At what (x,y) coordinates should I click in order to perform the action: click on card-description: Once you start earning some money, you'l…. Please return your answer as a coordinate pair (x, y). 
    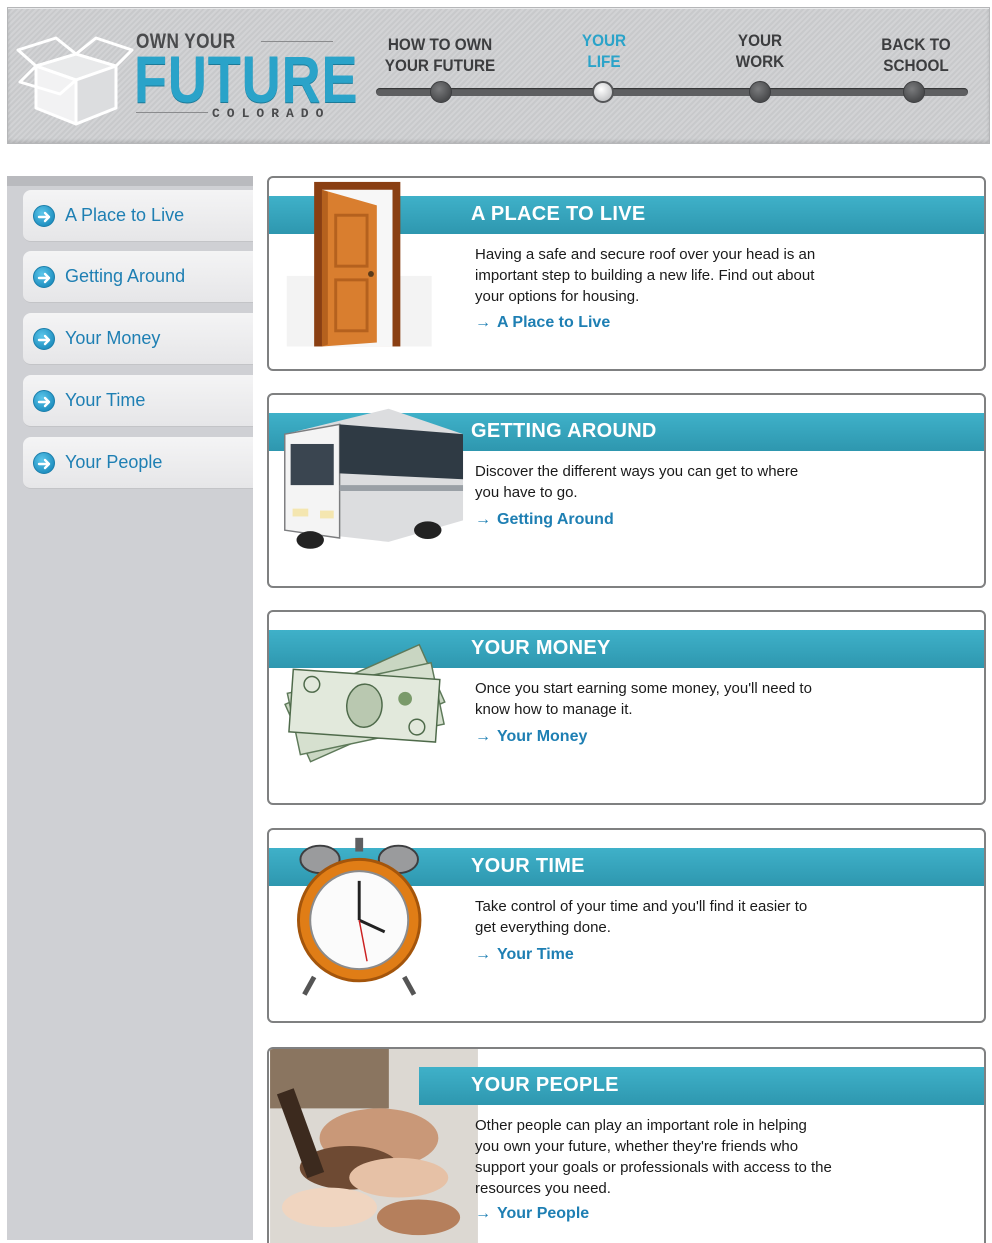
    Looking at the image, I should click on (643, 699).